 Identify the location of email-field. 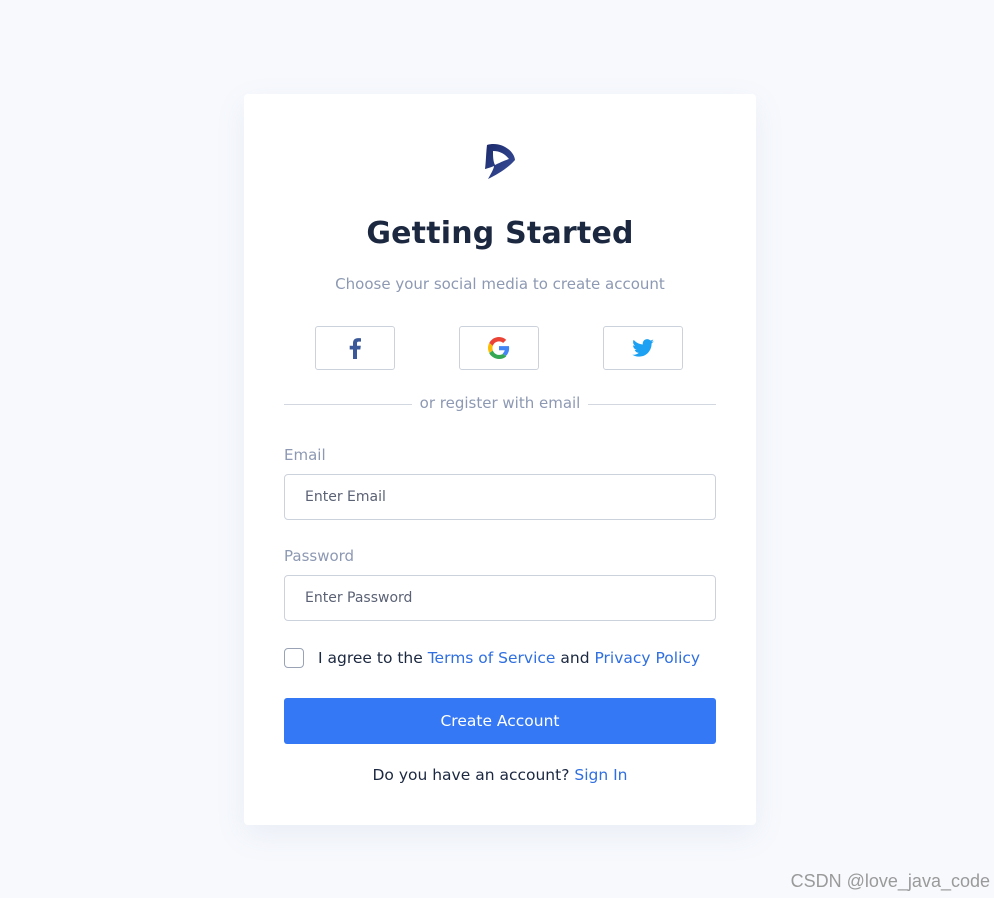
(500, 497).